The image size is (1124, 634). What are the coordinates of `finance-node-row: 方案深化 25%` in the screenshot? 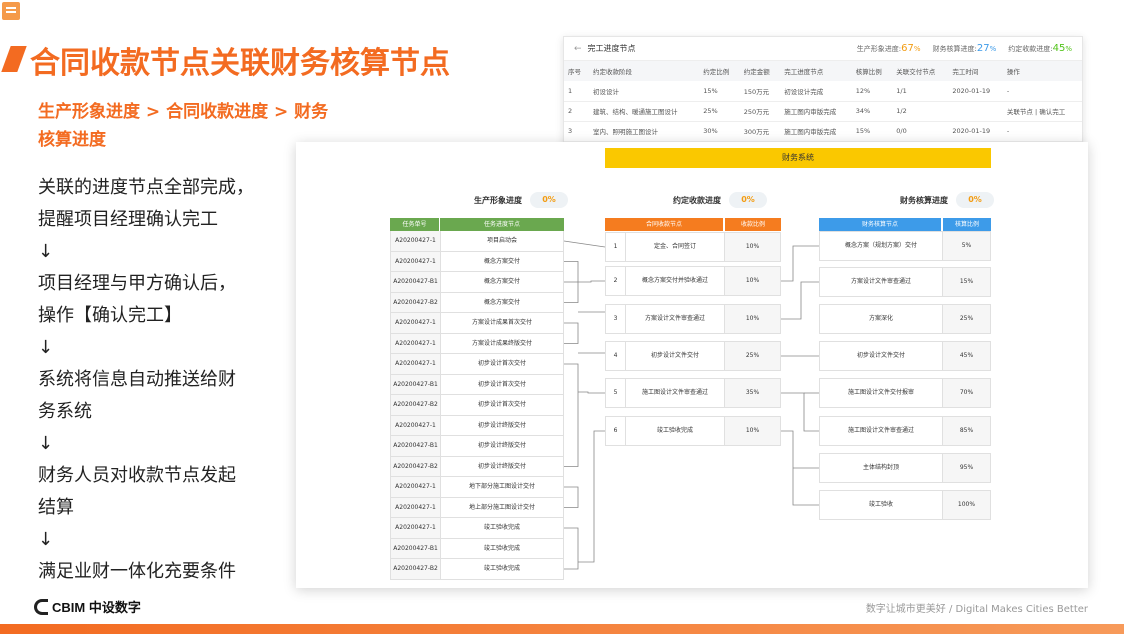 It's located at (905, 319).